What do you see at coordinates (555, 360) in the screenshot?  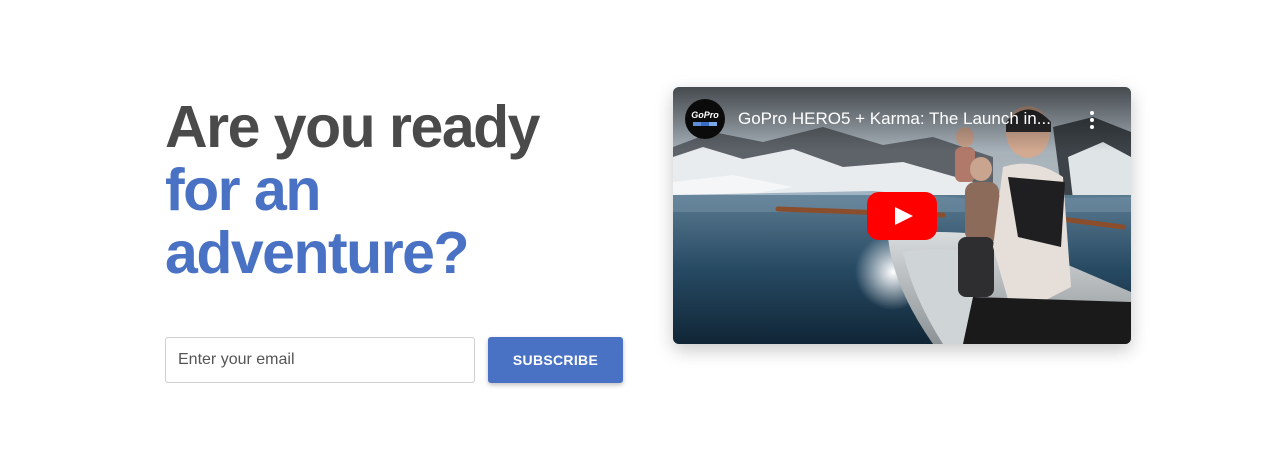 I see `subscribe-button: SUBSCRIBE` at bounding box center [555, 360].